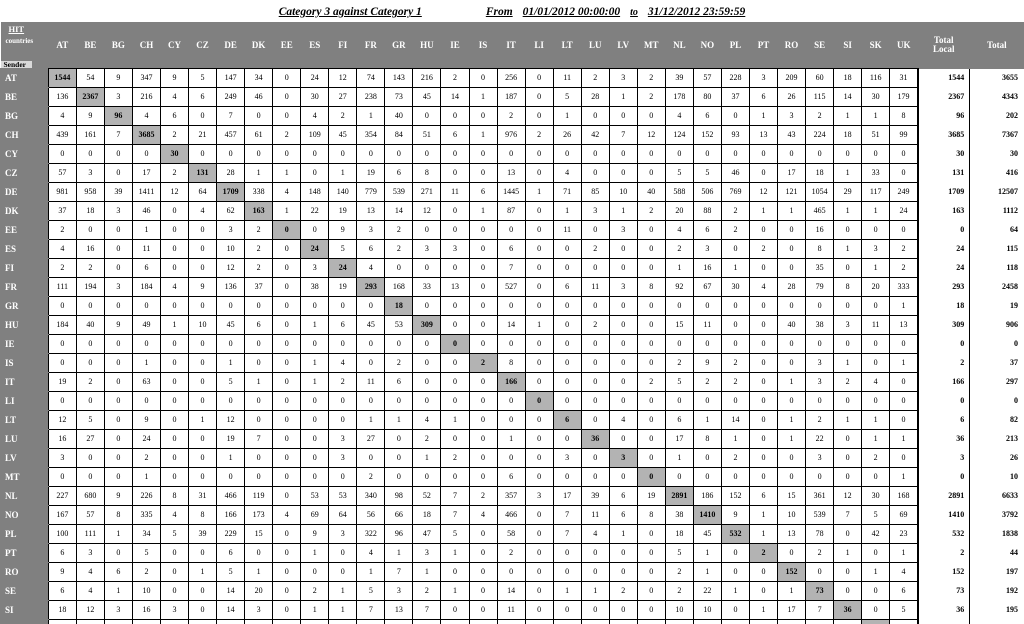  Describe the element at coordinates (62, 515) in the screenshot. I see `data-cell: 167` at that location.